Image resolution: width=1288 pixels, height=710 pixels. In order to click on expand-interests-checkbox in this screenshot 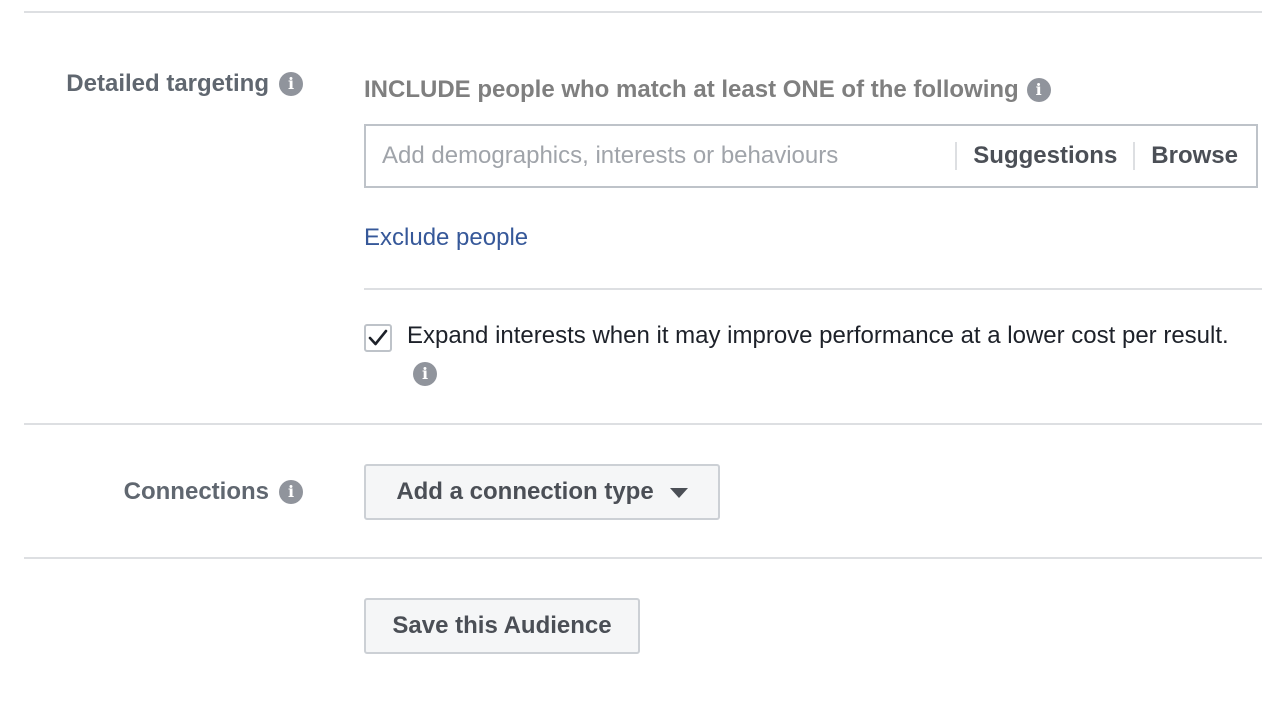, I will do `click(378, 338)`.